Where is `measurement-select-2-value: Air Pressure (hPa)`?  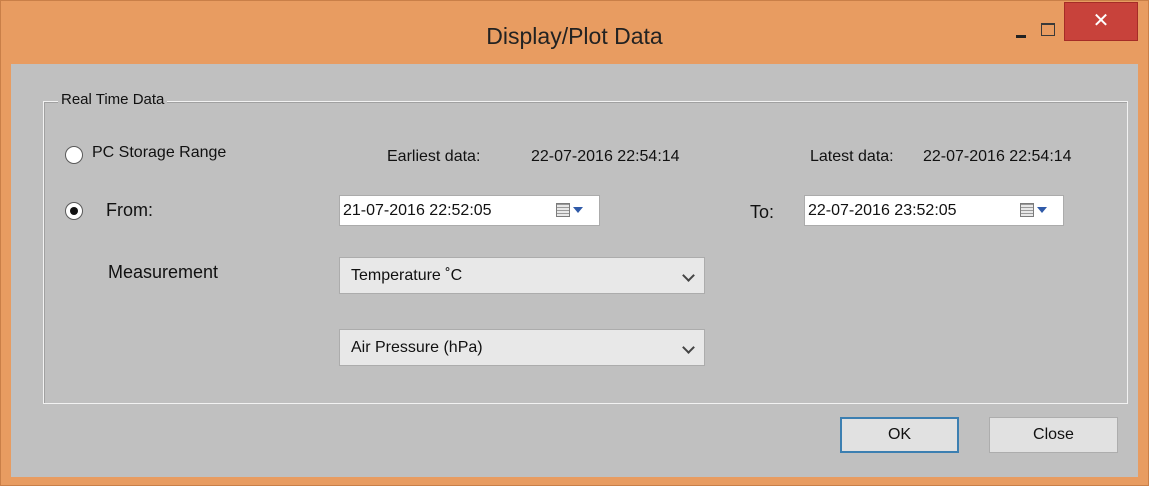 measurement-select-2-value: Air Pressure (hPa) is located at coordinates (417, 347).